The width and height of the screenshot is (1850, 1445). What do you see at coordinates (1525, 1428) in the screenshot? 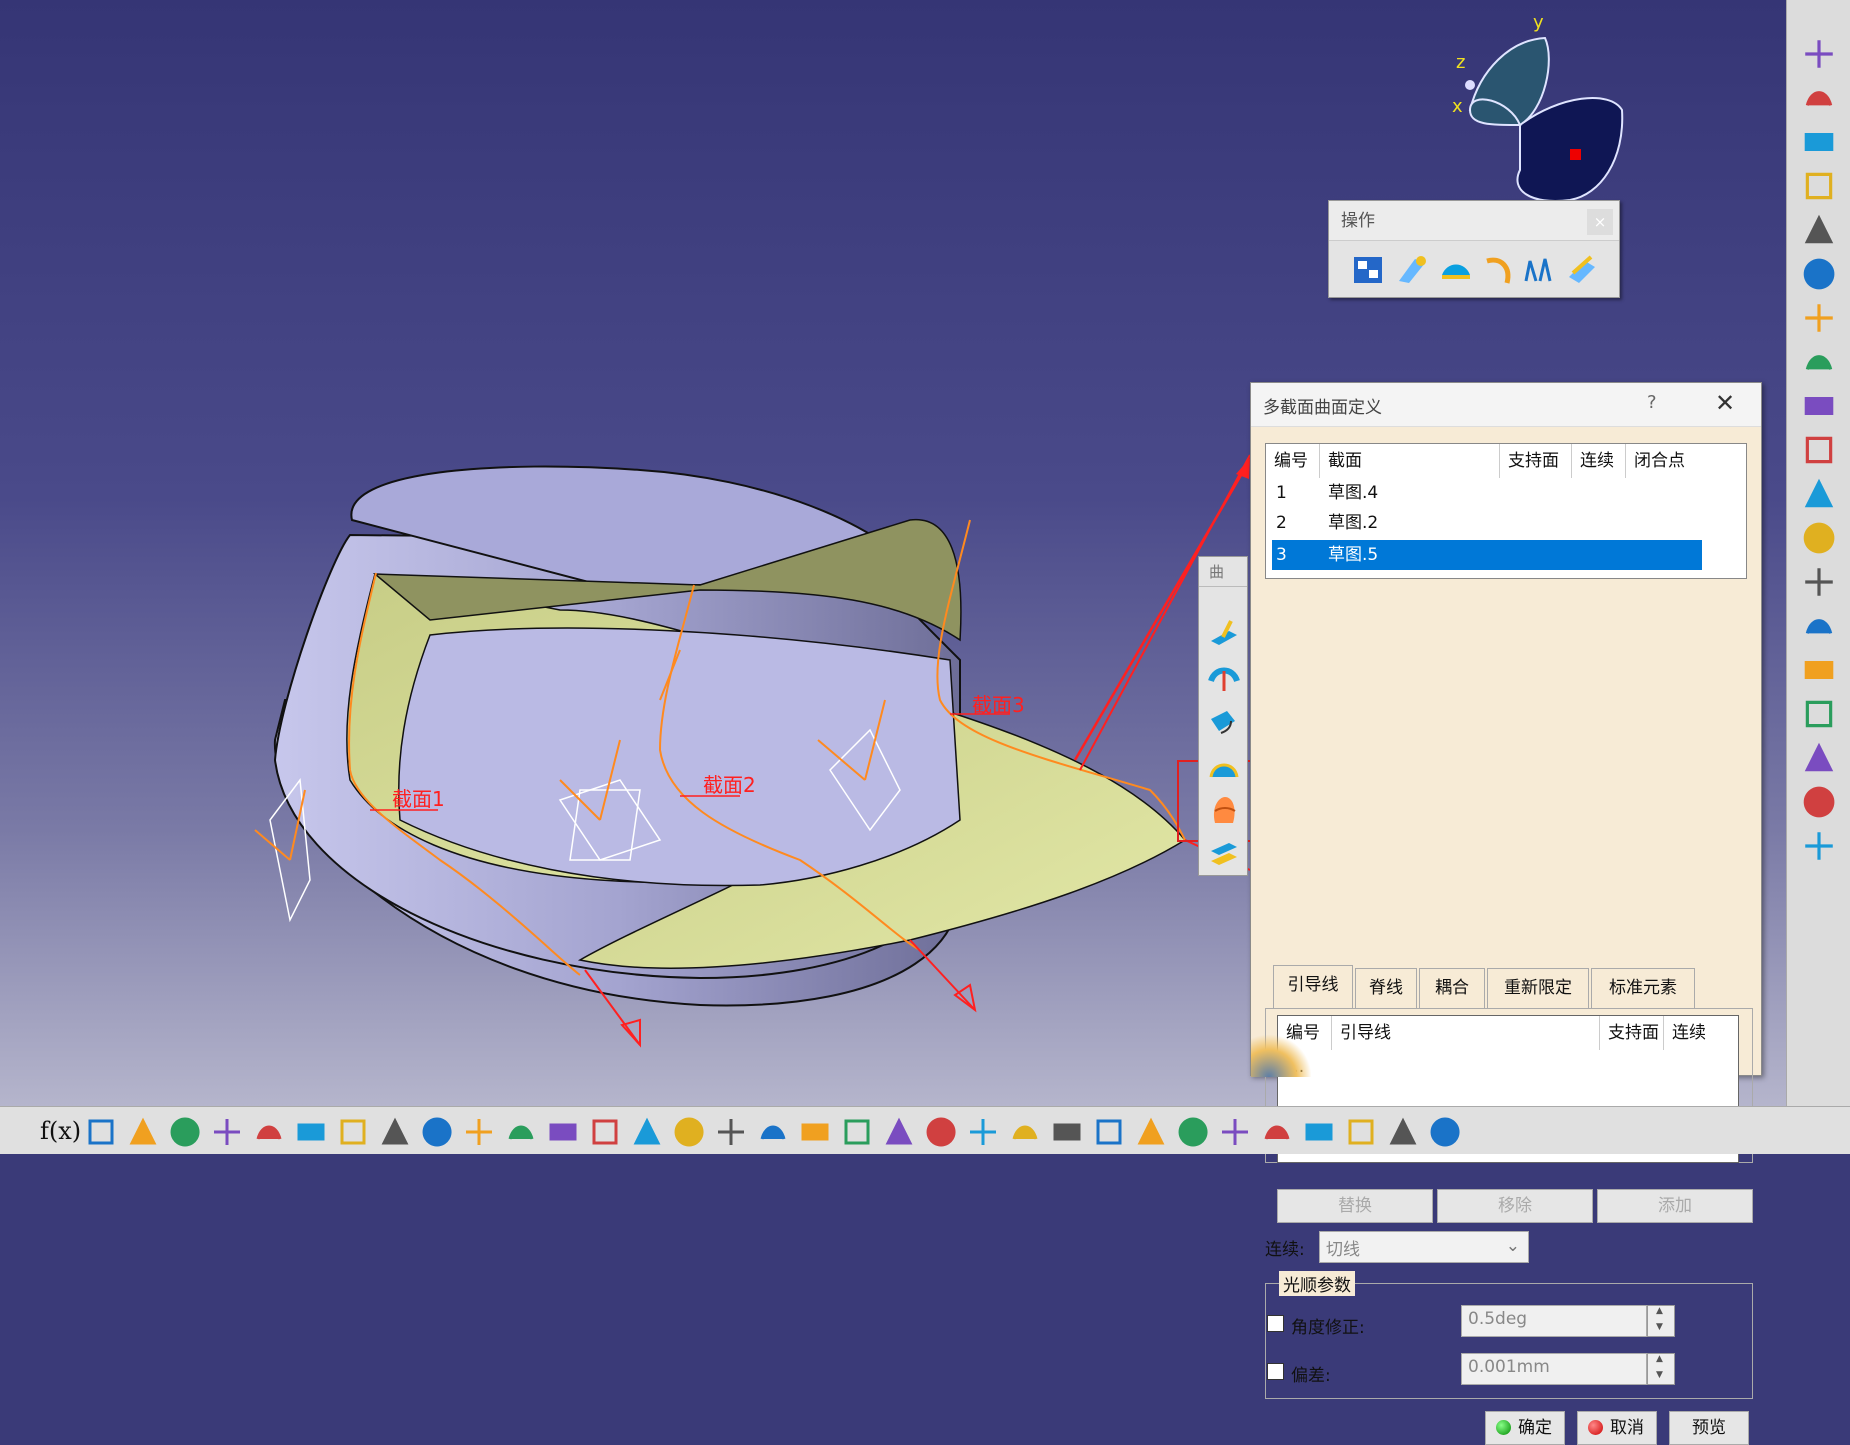
I see `ok-button: 确定` at bounding box center [1525, 1428].